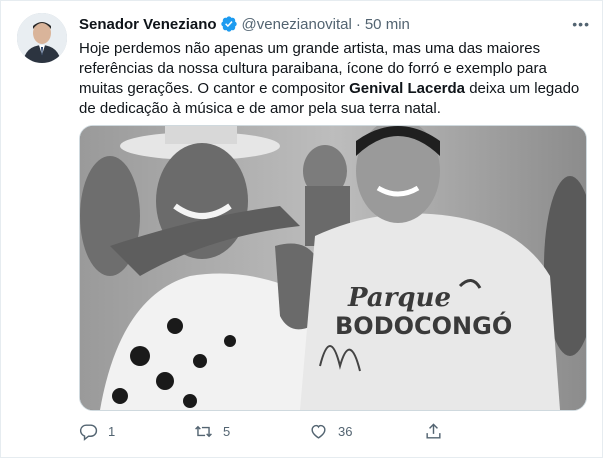 The image size is (603, 458). I want to click on tweet-timestamp: 50 min, so click(387, 24).